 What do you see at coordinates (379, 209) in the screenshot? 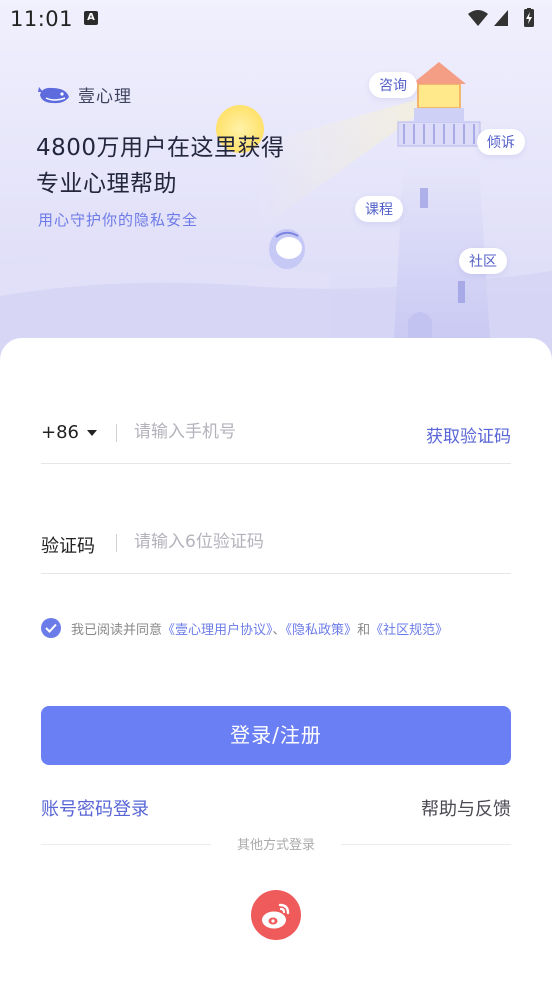
I see `tag-course: 课程` at bounding box center [379, 209].